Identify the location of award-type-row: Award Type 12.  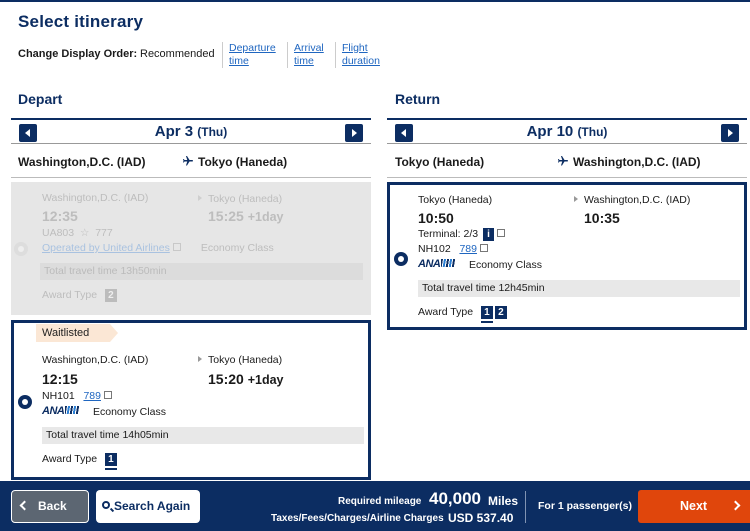
(462, 312).